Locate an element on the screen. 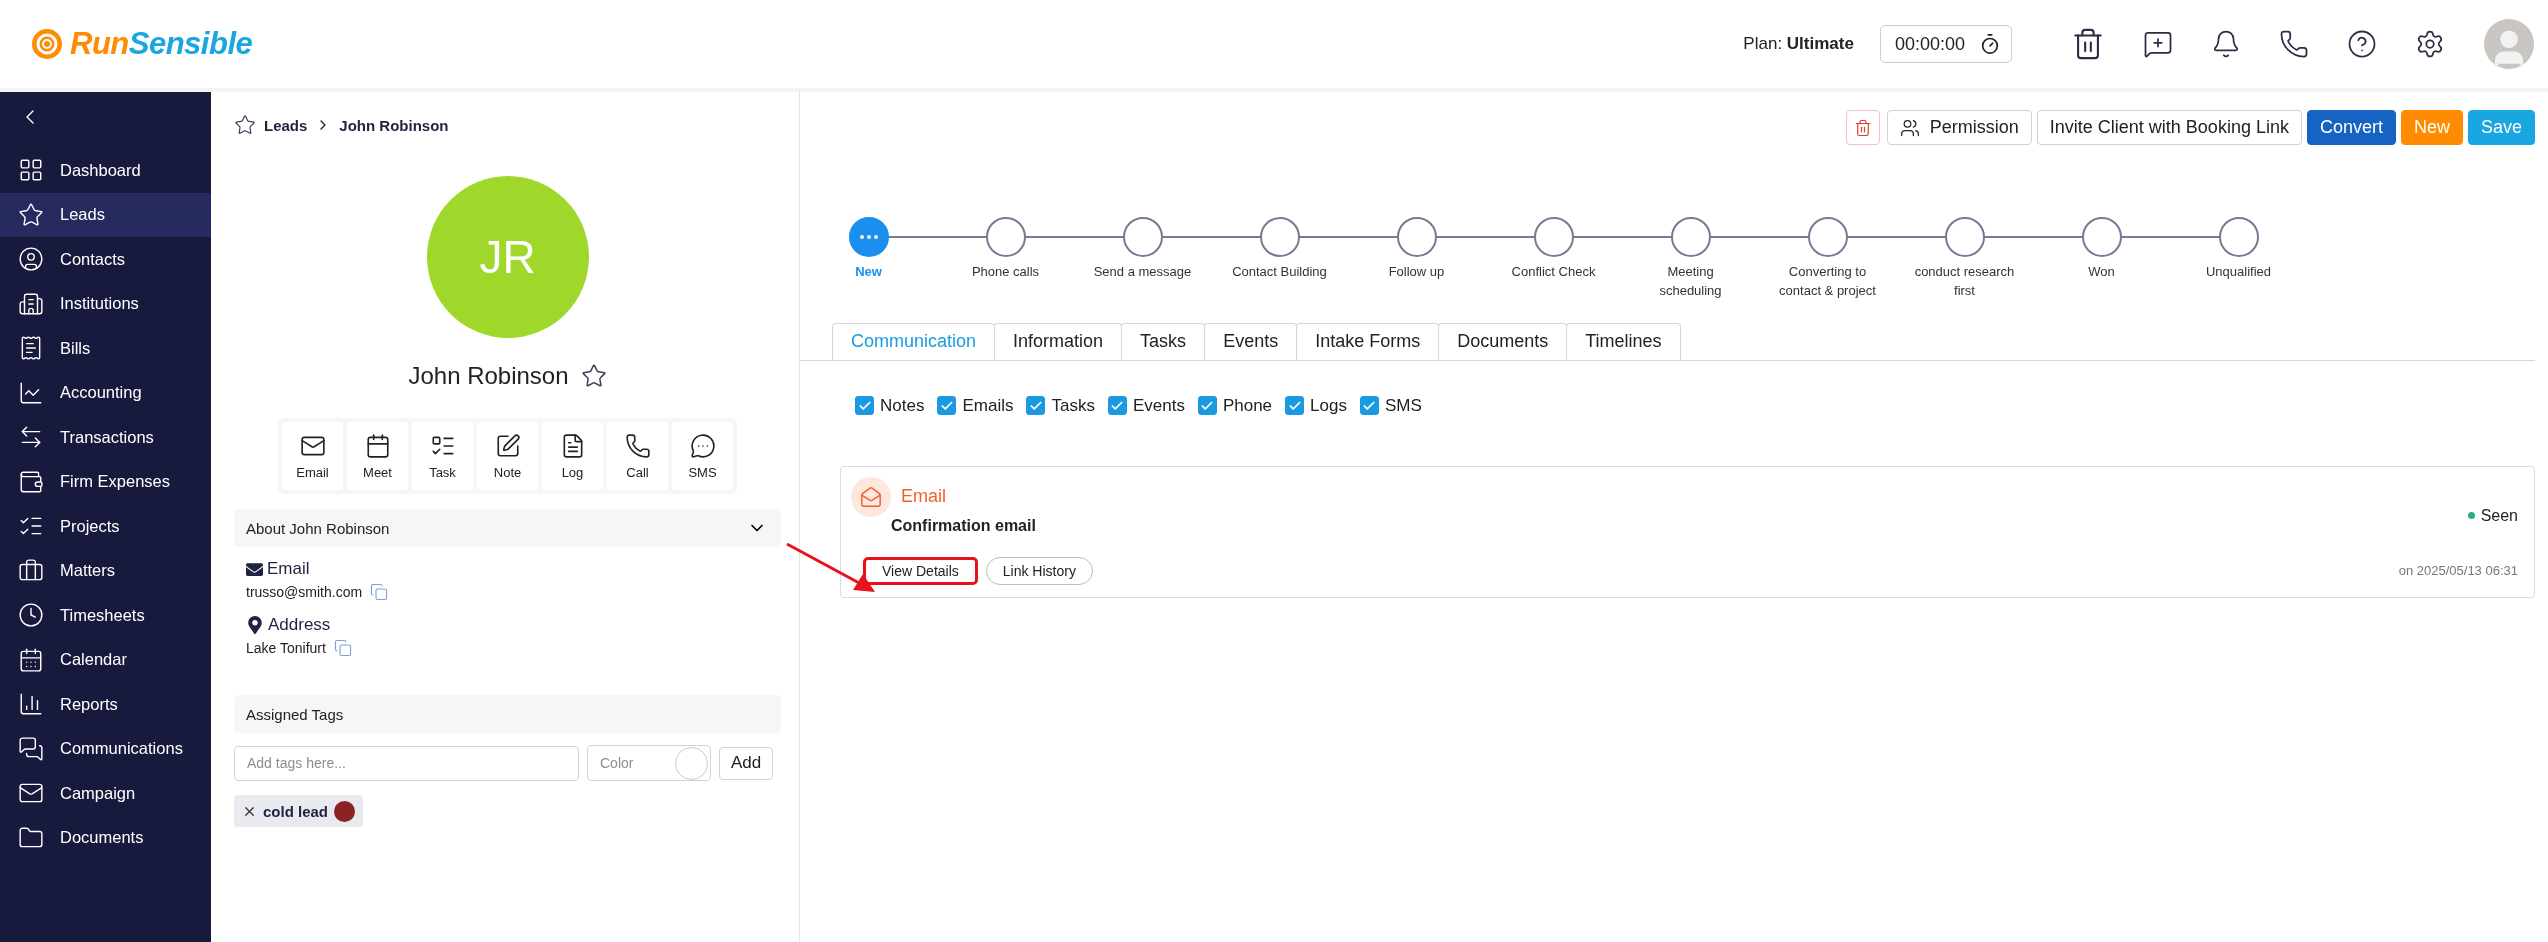 This screenshot has height=942, width=2548. sidebar-item: Campaign is located at coordinates (105, 793).